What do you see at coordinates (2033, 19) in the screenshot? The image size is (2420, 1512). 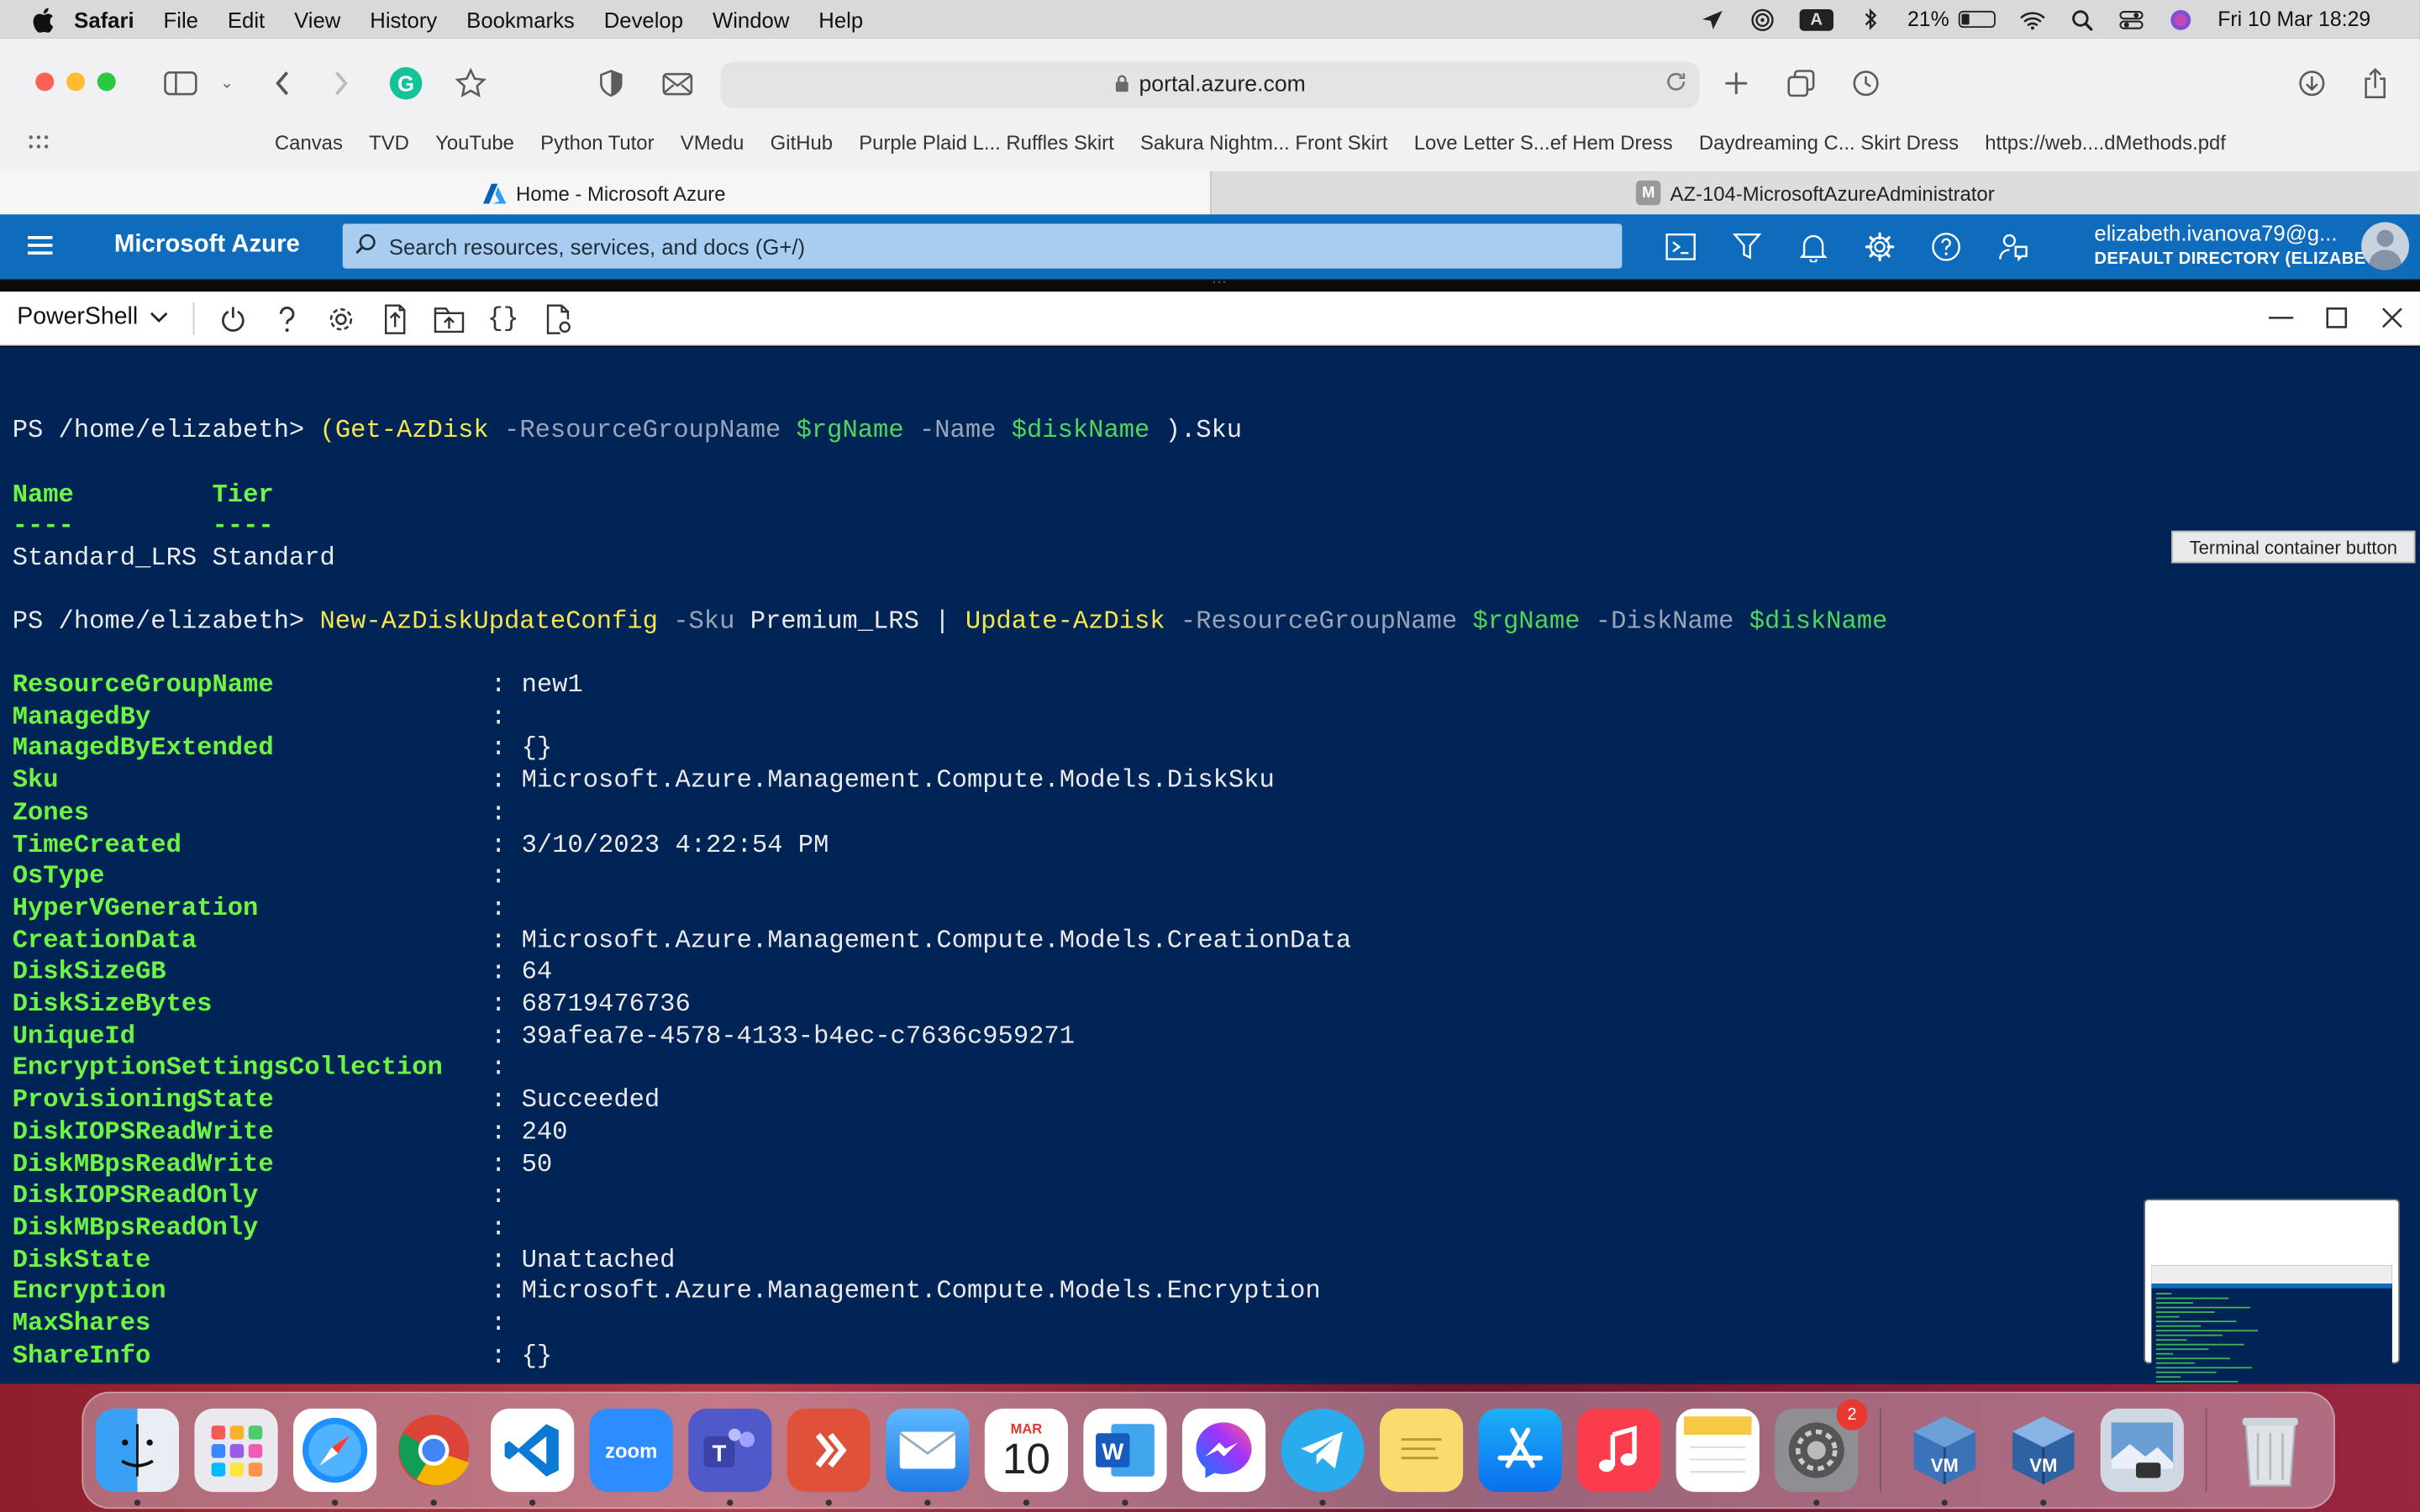 I see `wifi-icon` at bounding box center [2033, 19].